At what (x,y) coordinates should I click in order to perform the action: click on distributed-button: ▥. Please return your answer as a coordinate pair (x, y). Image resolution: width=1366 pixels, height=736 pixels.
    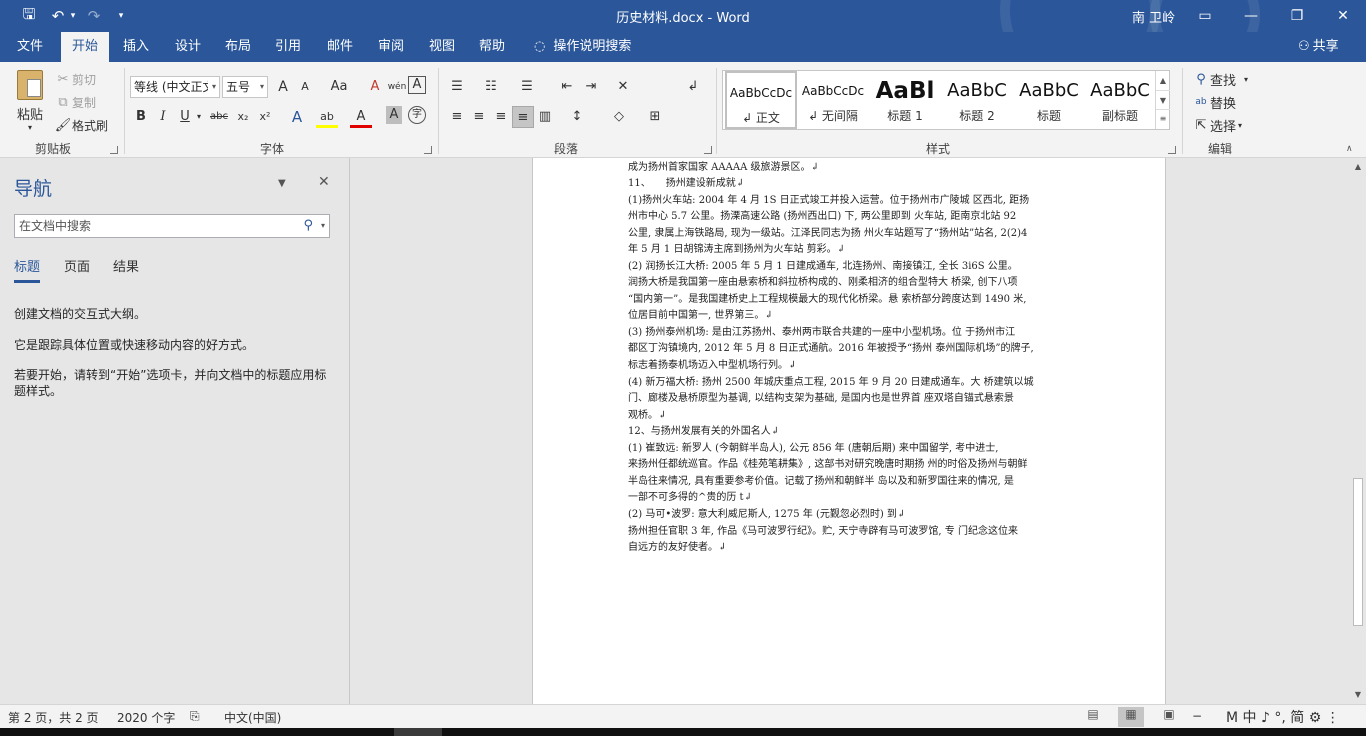
    Looking at the image, I should click on (545, 117).